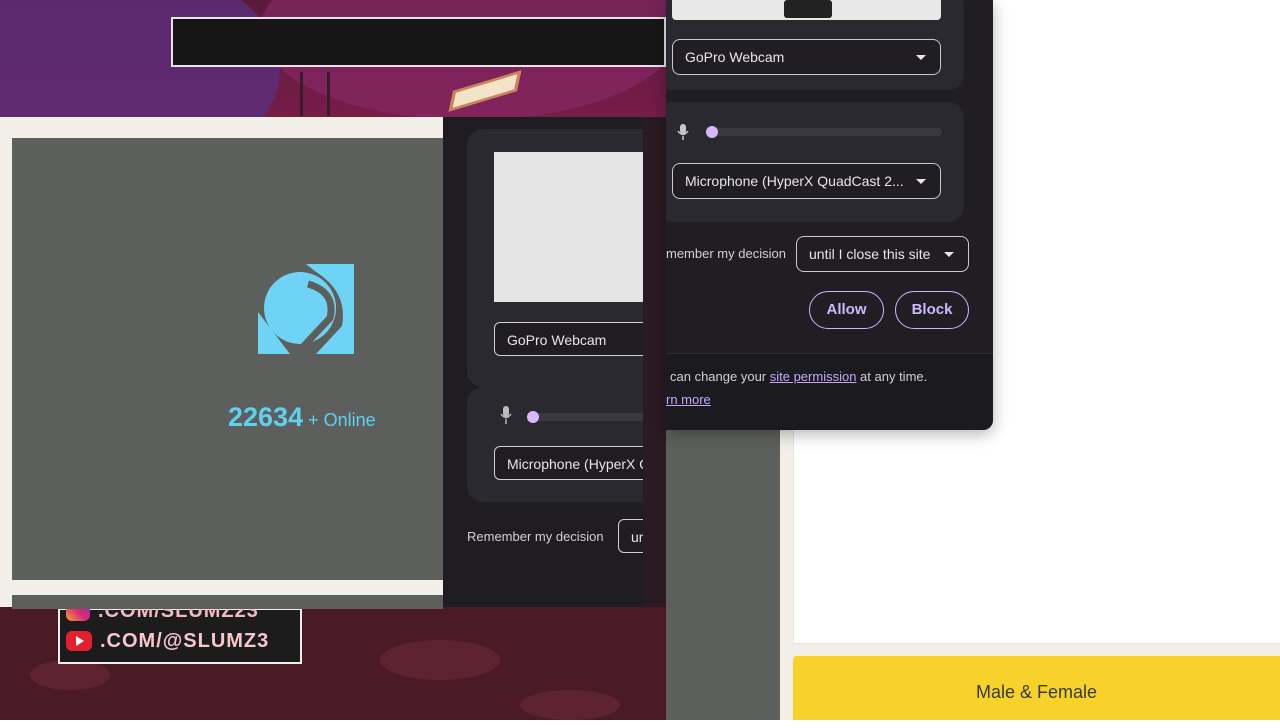  I want to click on ladder-graphic, so click(315, 94).